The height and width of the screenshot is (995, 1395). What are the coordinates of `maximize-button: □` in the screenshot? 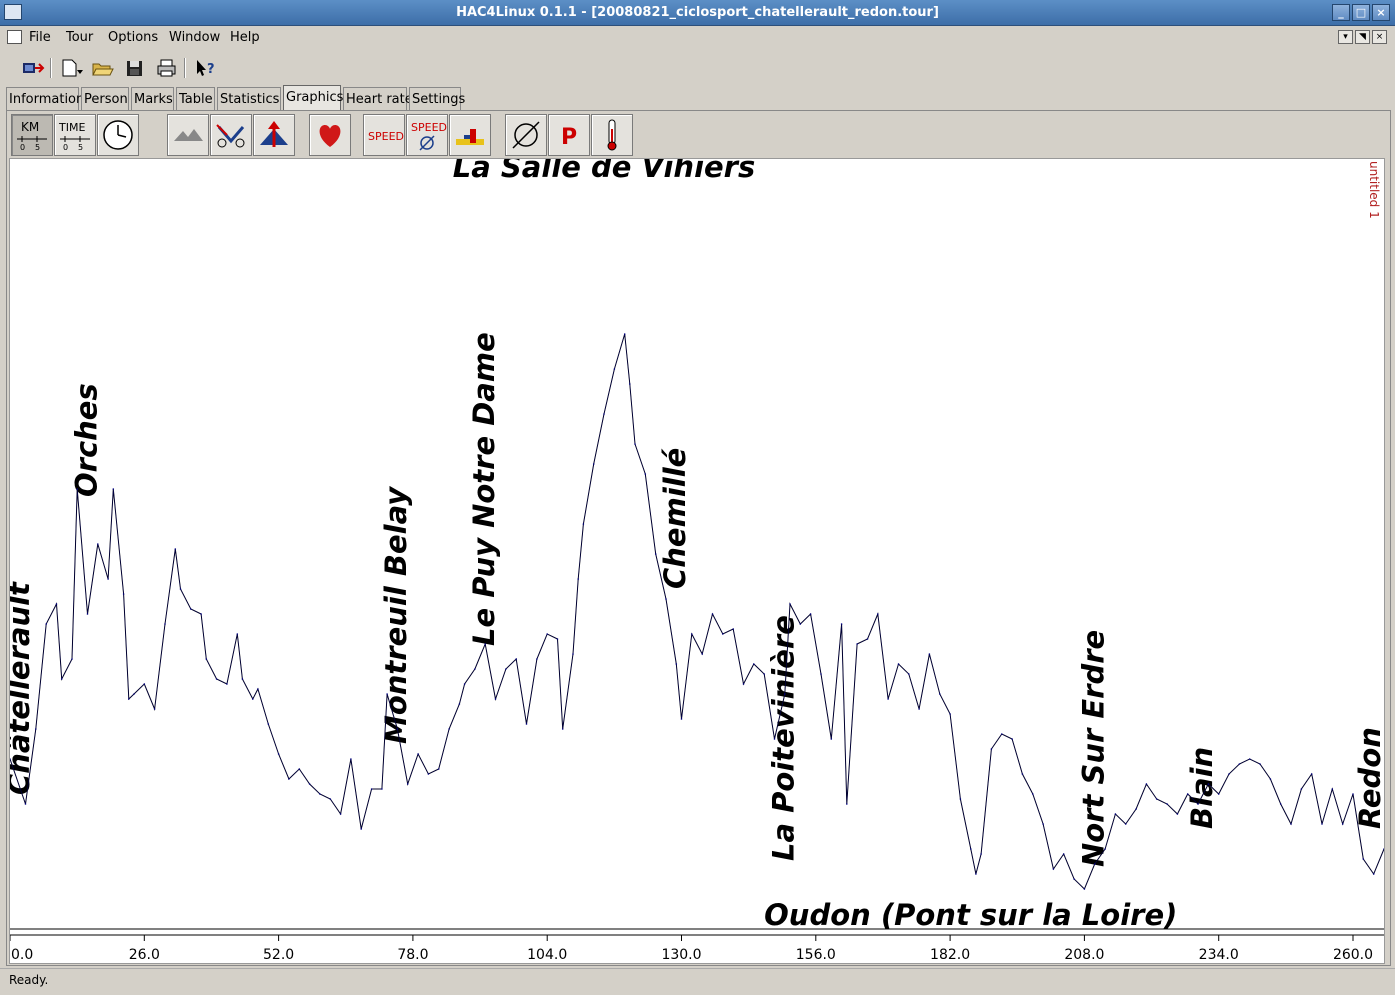 It's located at (1361, 12).